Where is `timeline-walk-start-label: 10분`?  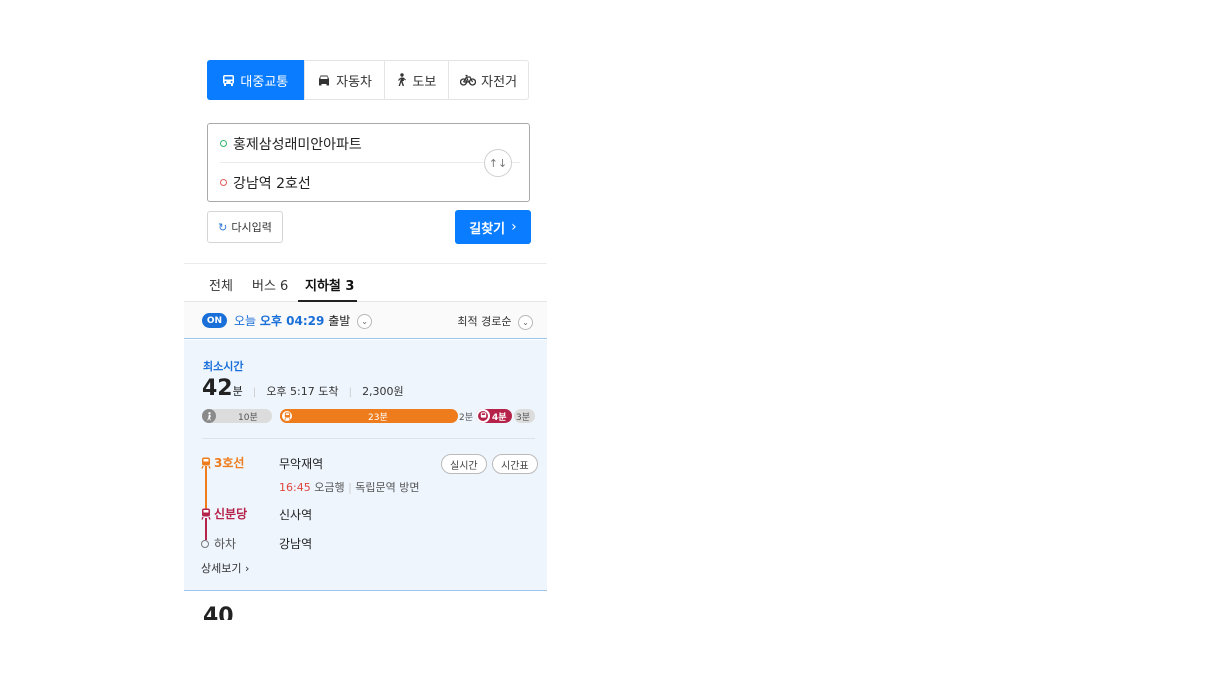
timeline-walk-start-label: 10분 is located at coordinates (248, 418).